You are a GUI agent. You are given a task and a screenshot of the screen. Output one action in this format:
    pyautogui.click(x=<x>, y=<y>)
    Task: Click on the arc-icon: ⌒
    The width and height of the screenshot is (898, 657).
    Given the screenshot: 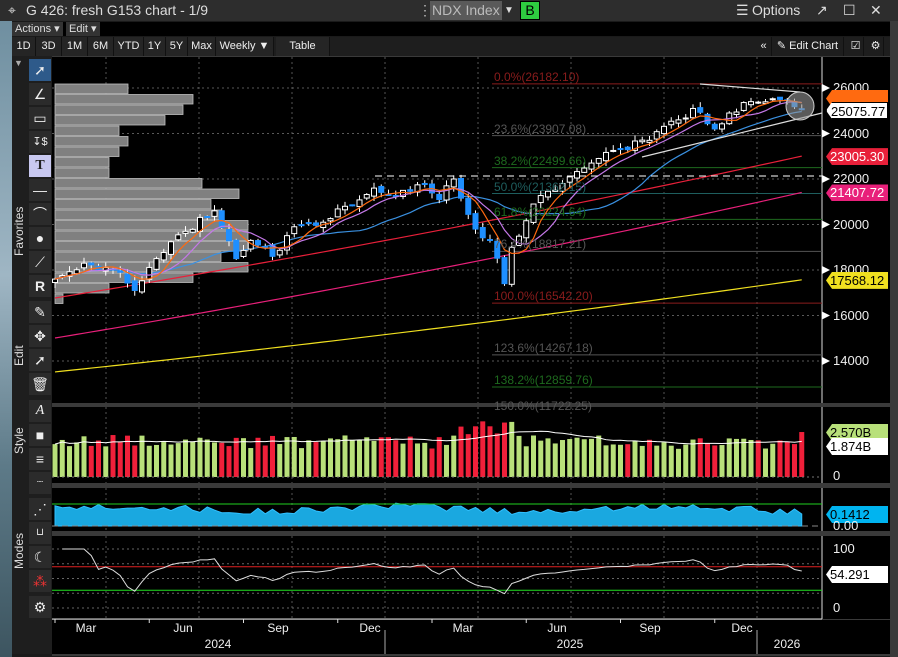 What is the action you would take?
    pyautogui.click(x=40, y=214)
    